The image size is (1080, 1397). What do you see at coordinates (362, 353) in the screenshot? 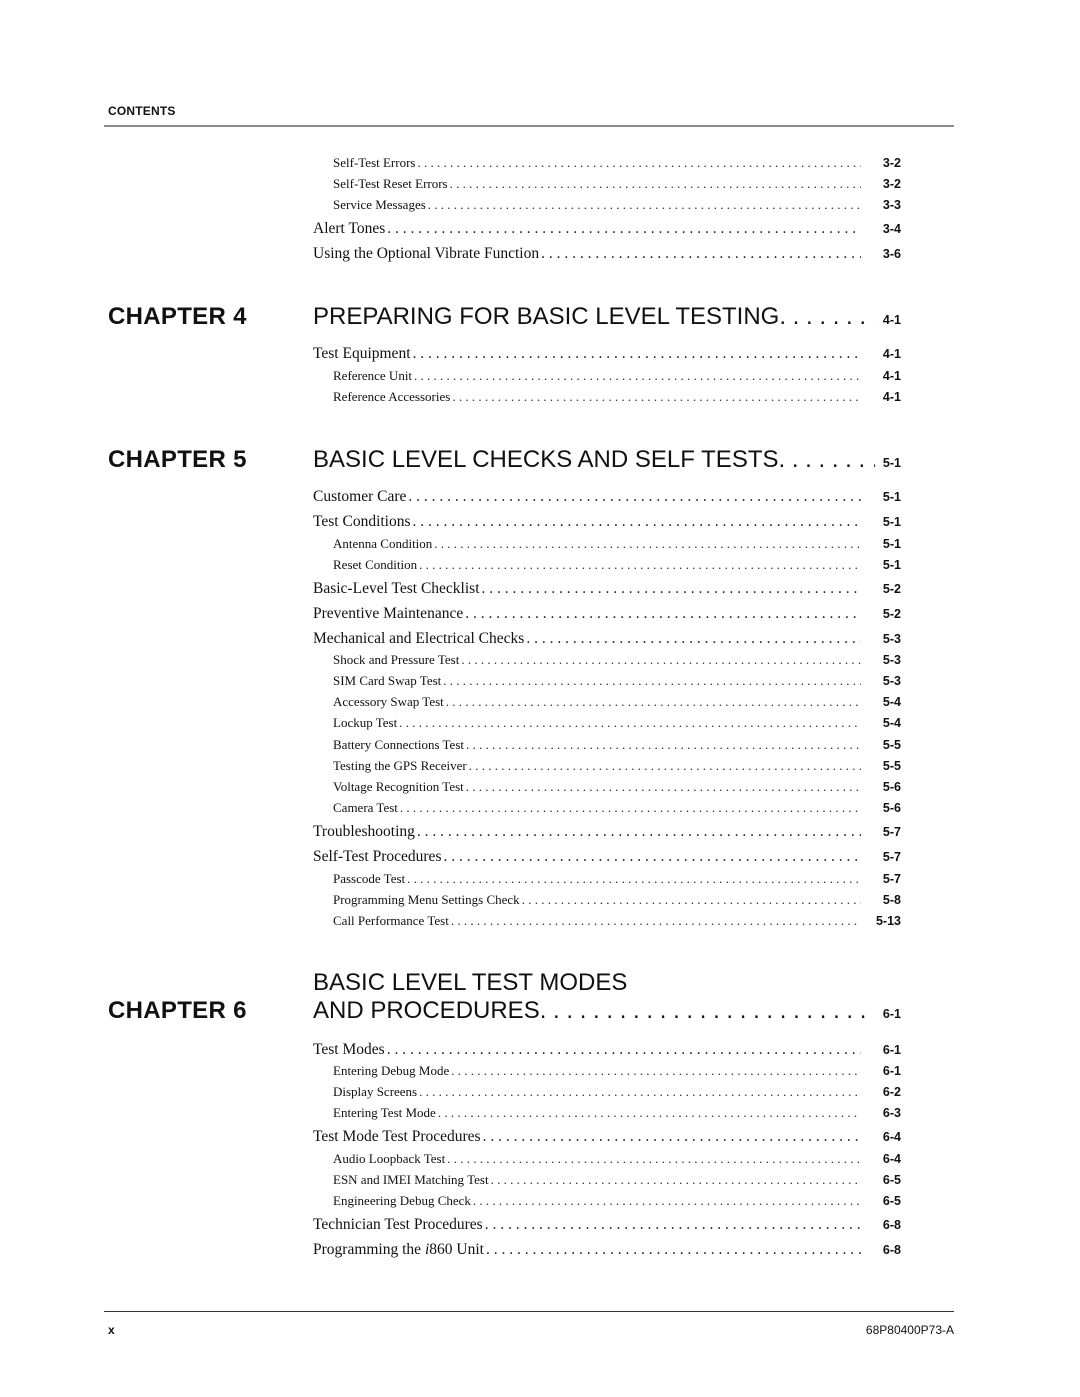
I see `toc-entry-title: Test Equipment` at bounding box center [362, 353].